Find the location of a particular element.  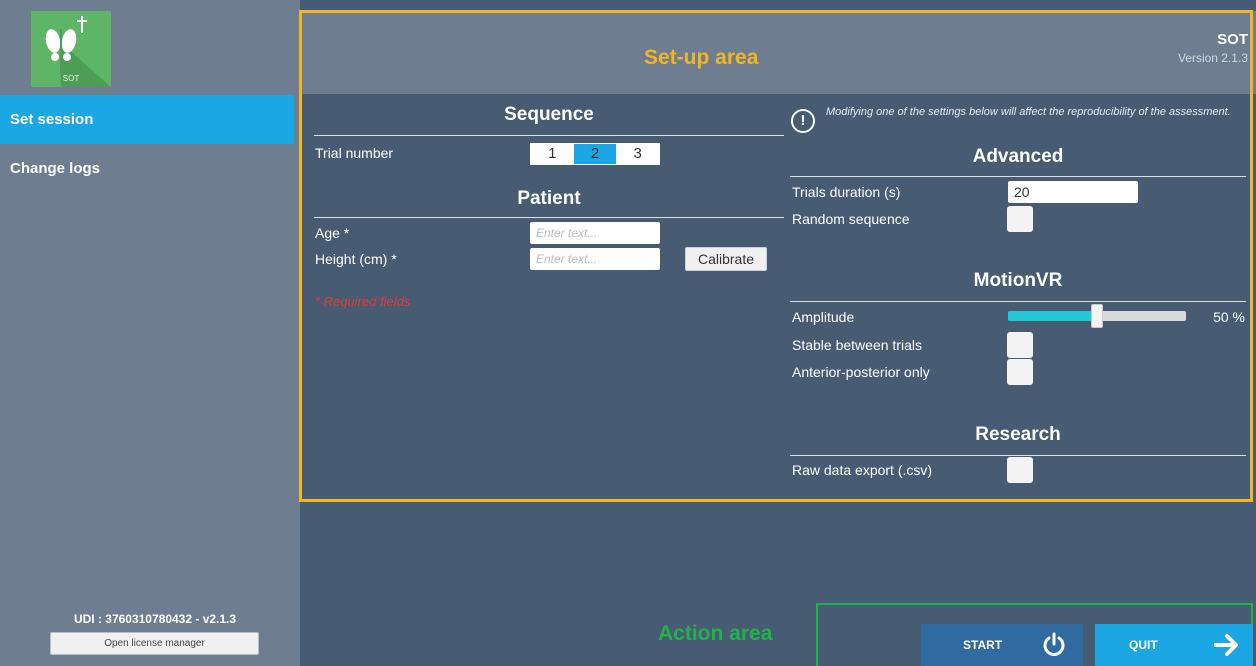

anterior-posterior-checkbox is located at coordinates (1020, 372).